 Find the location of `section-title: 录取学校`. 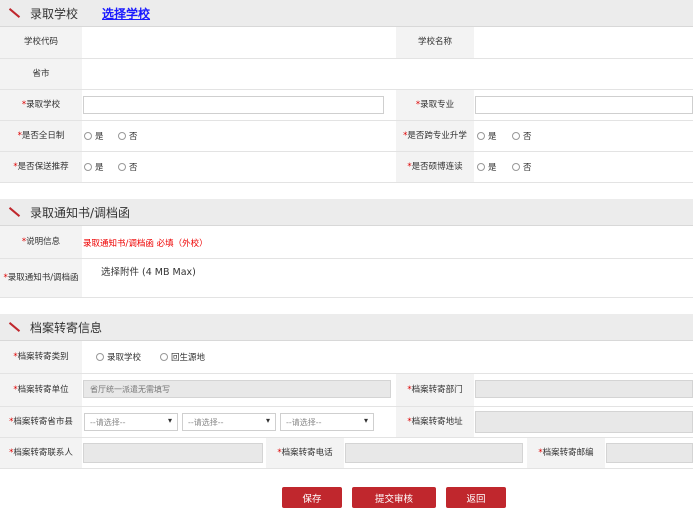

section-title: 录取学校 is located at coordinates (54, 14).